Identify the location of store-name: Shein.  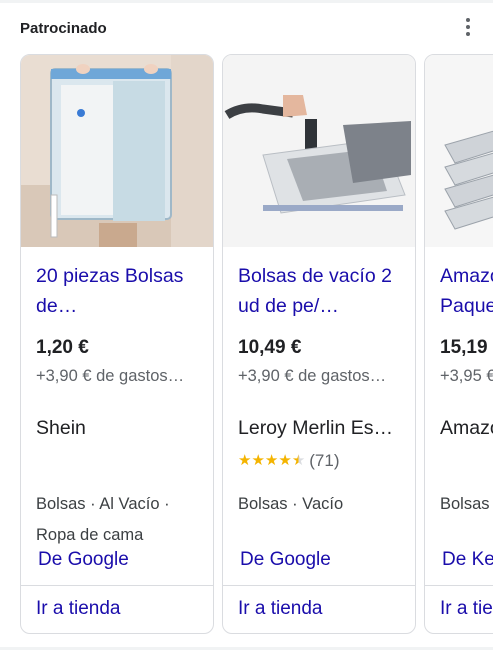
(61, 428).